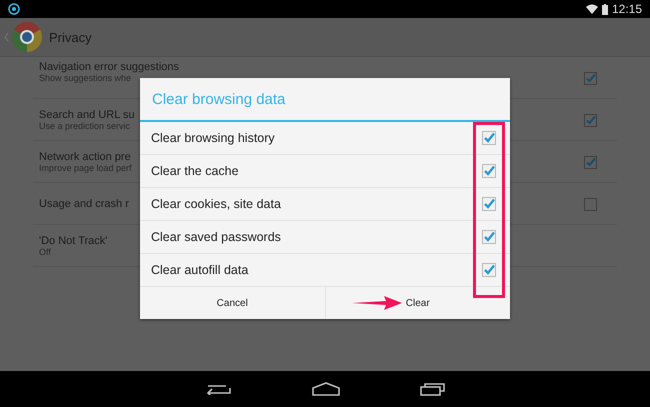 Image resolution: width=650 pixels, height=407 pixels. Describe the element at coordinates (6, 37) in the screenshot. I see `back-caret-icon` at that location.